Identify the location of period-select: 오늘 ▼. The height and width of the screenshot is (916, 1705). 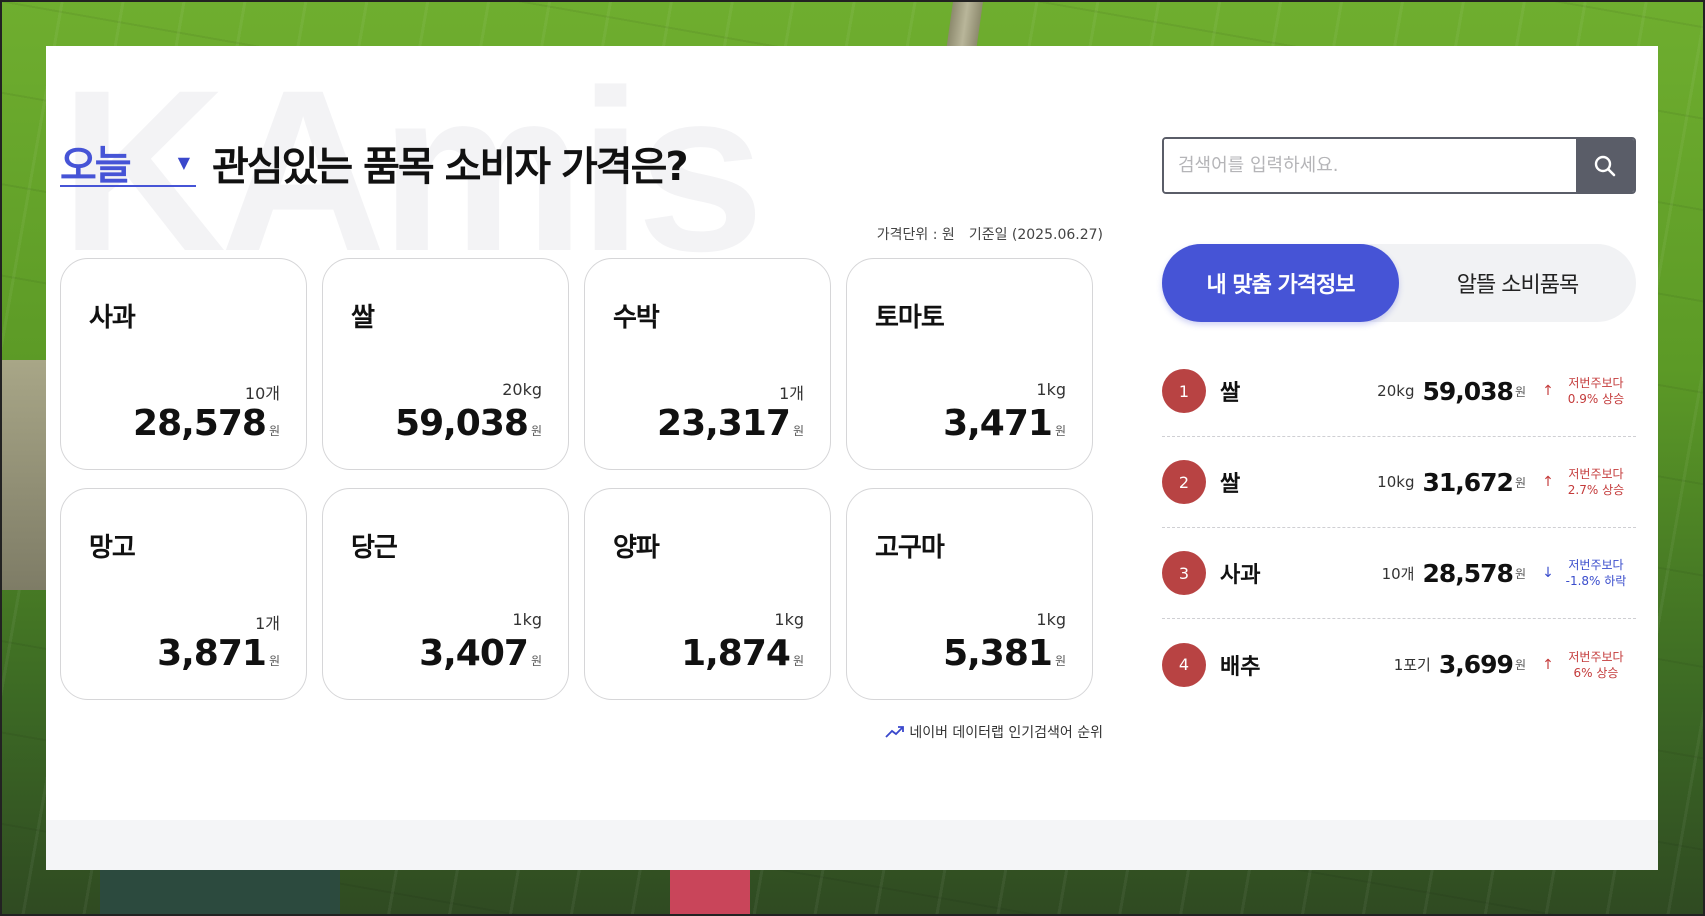
(128, 164).